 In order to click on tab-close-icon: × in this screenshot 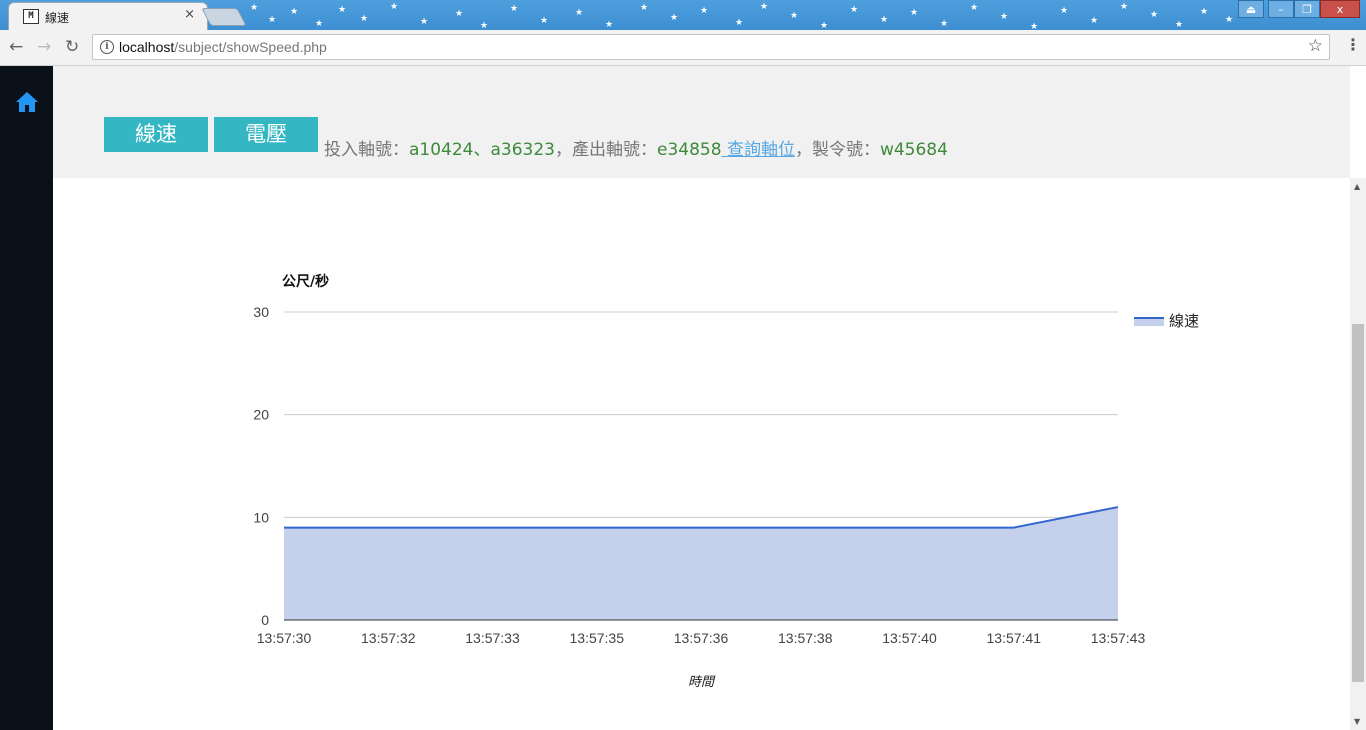, I will do `click(189, 14)`.